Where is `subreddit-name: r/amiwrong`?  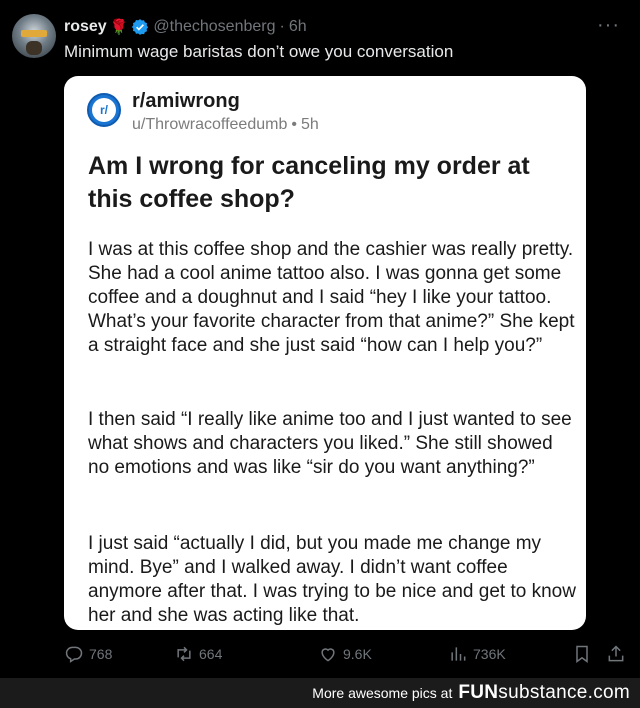
subreddit-name: r/amiwrong is located at coordinates (186, 101).